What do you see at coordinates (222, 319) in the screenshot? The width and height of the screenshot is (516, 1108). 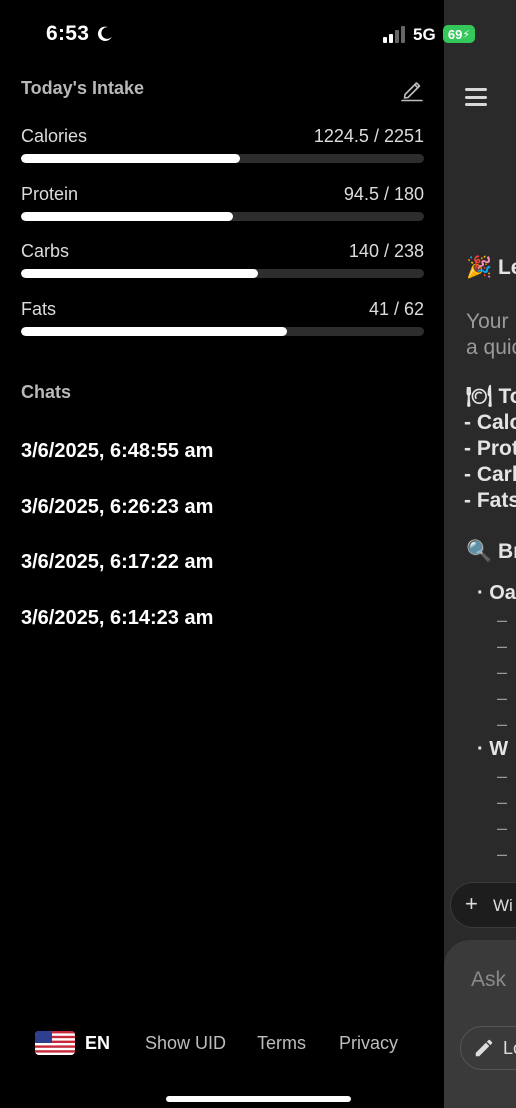 I see `macro-fats: Fats 41 / 62` at bounding box center [222, 319].